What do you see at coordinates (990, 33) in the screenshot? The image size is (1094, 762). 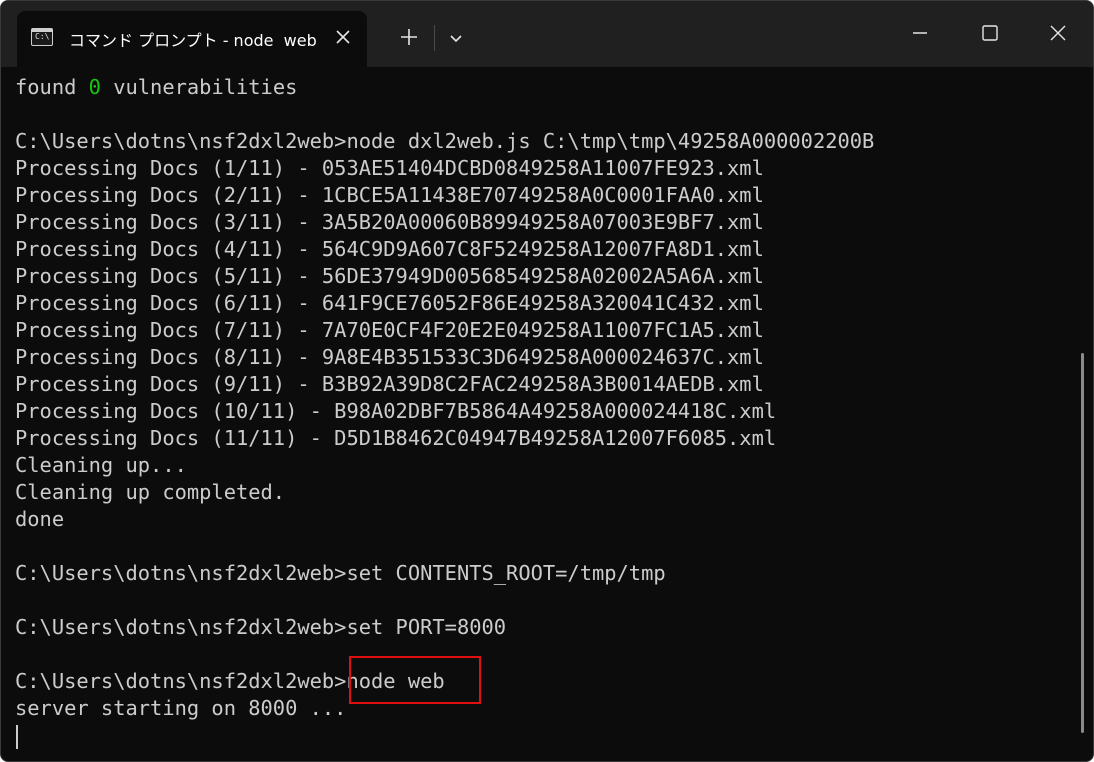 I see `maximize-icon` at bounding box center [990, 33].